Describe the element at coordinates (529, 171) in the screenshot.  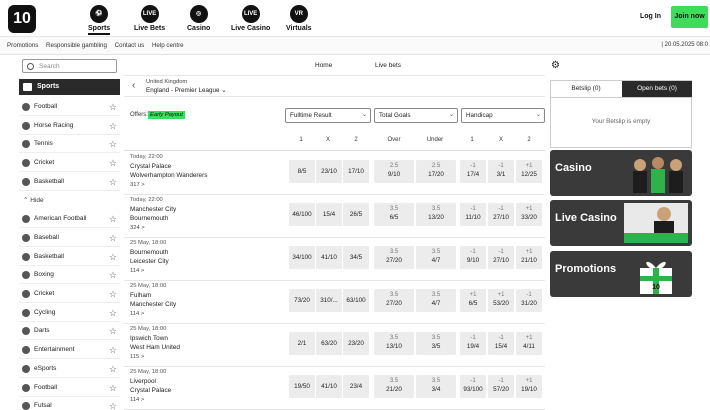
I see `odds-button-handicap: +1 12/25` at that location.